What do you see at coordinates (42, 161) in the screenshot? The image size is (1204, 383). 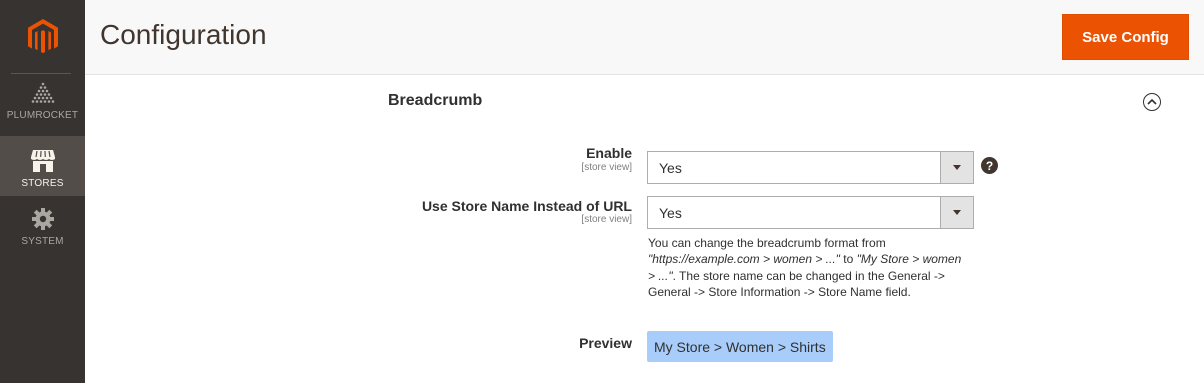 I see `store-icon` at bounding box center [42, 161].